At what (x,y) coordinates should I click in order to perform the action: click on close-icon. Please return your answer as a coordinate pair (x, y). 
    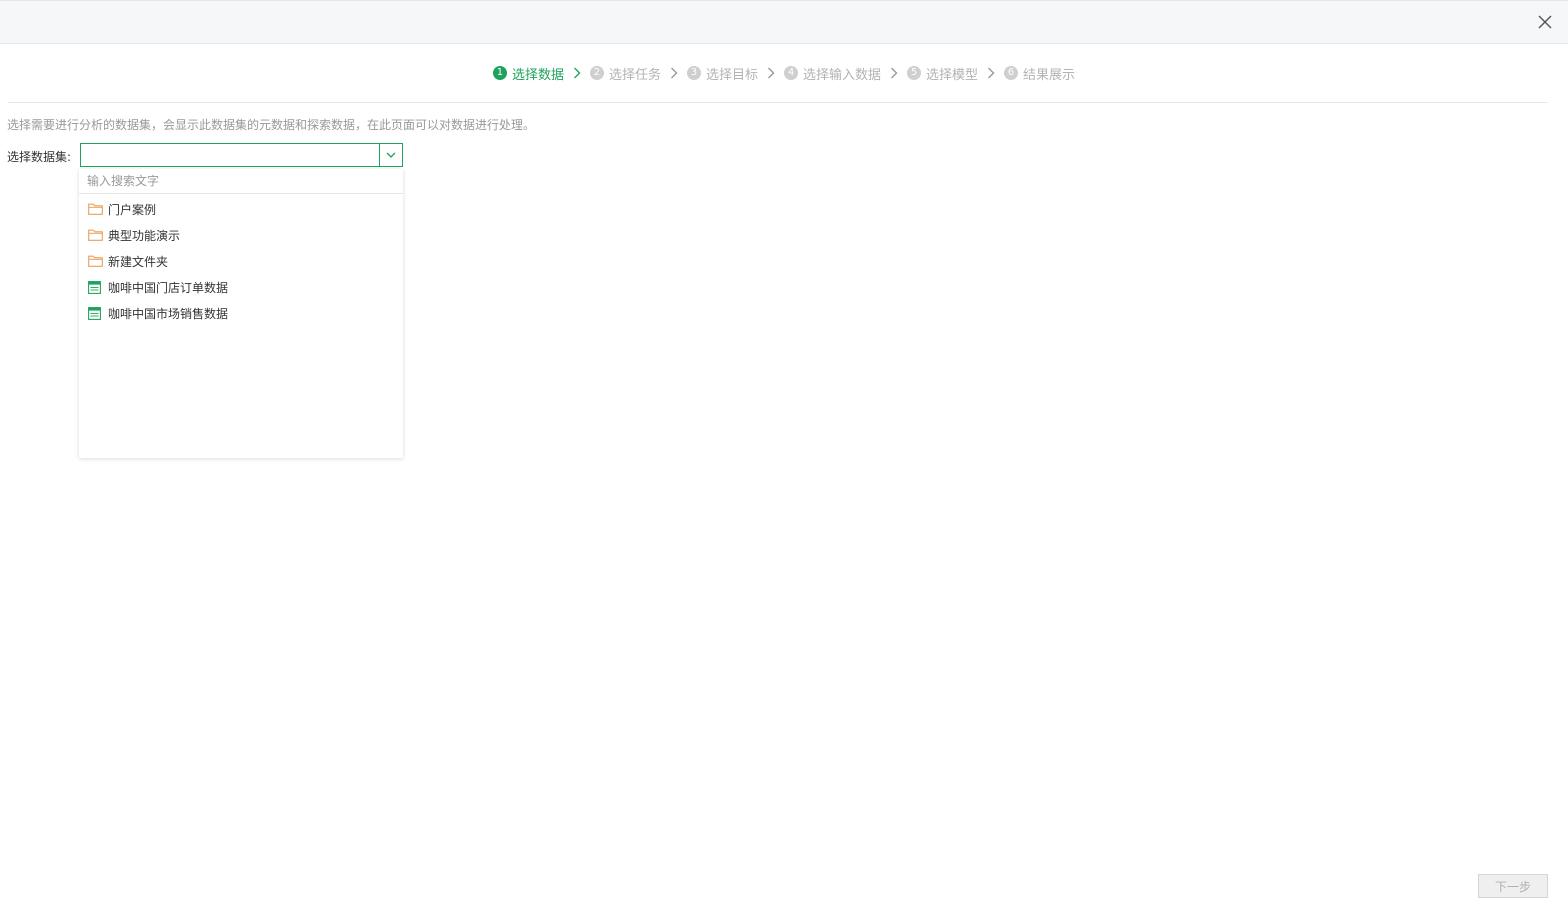
    Looking at the image, I should click on (1545, 22).